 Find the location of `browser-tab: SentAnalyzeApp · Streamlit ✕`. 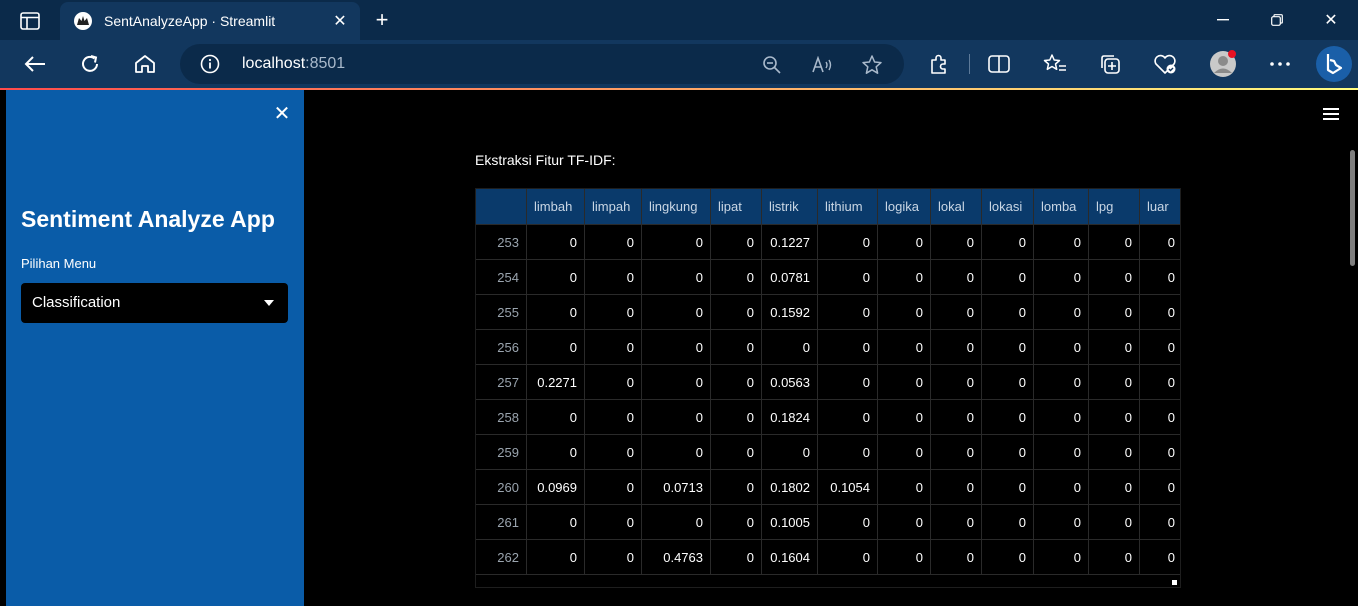

browser-tab: SentAnalyzeApp · Streamlit ✕ is located at coordinates (210, 21).